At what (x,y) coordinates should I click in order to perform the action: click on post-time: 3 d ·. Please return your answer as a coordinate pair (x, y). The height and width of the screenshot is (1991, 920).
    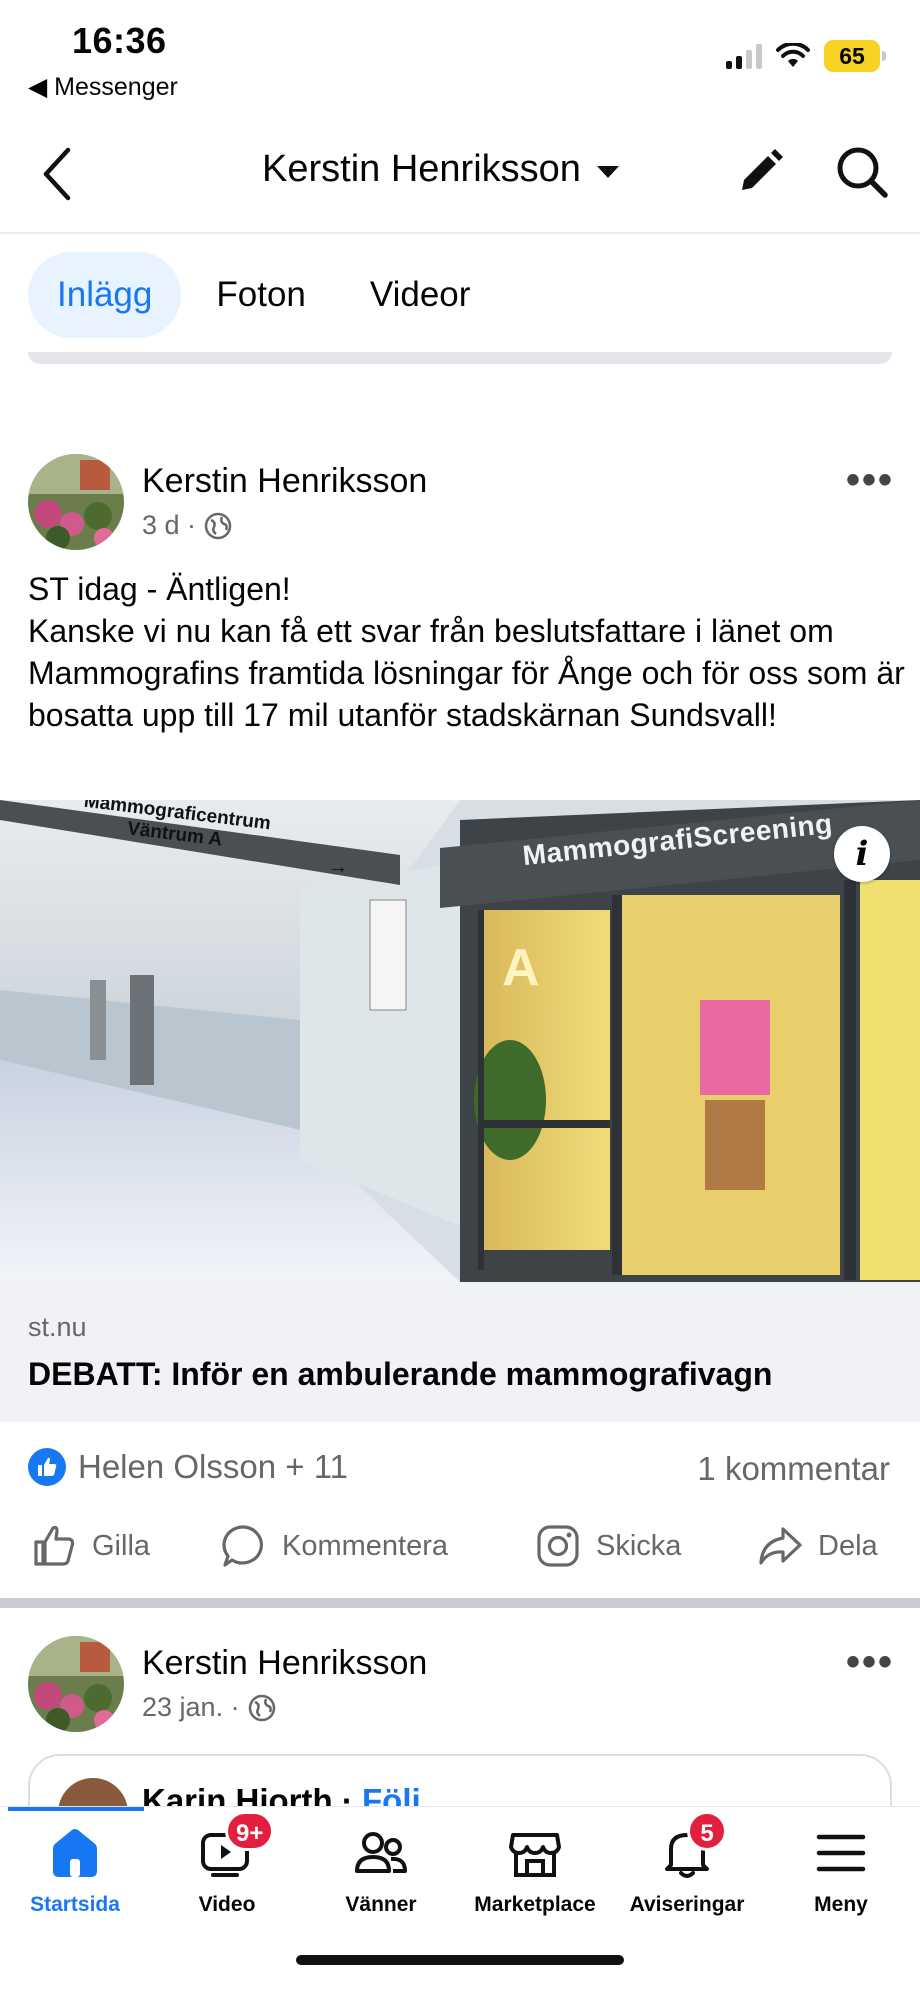
    Looking at the image, I should click on (169, 525).